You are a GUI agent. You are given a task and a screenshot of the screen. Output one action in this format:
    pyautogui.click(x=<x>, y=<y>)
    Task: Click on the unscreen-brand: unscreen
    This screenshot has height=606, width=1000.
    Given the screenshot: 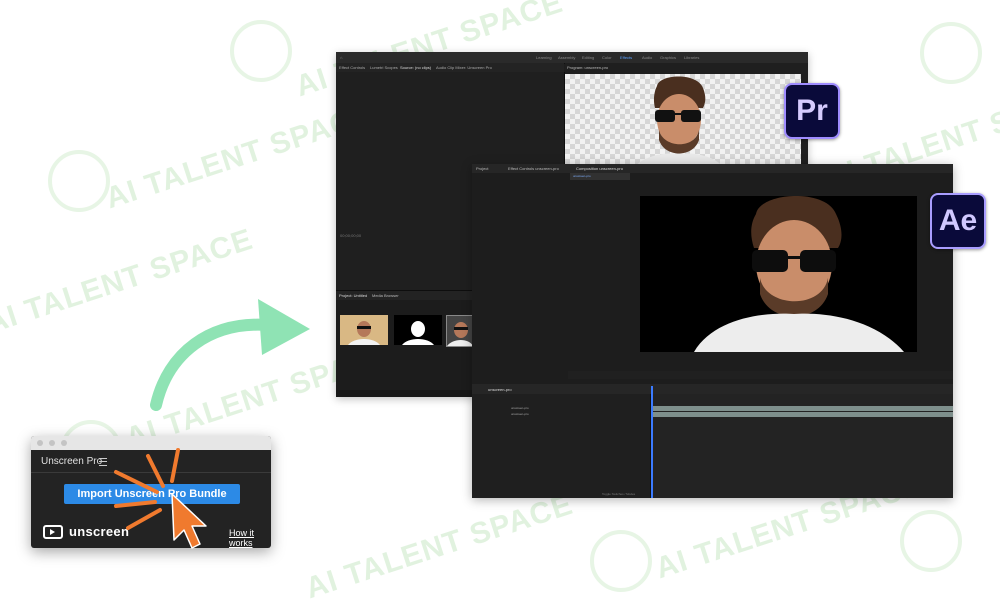 What is the action you would take?
    pyautogui.click(x=99, y=531)
    